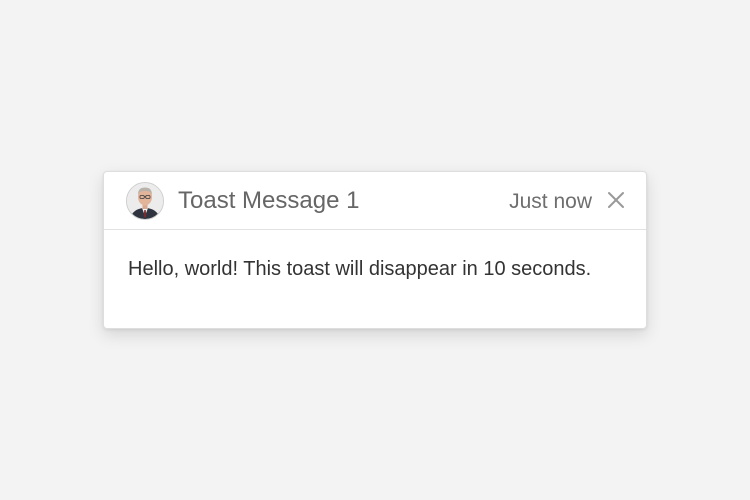 This screenshot has height=500, width=750. Describe the element at coordinates (269, 200) in the screenshot. I see `toast-title: Toast Message 1` at that location.